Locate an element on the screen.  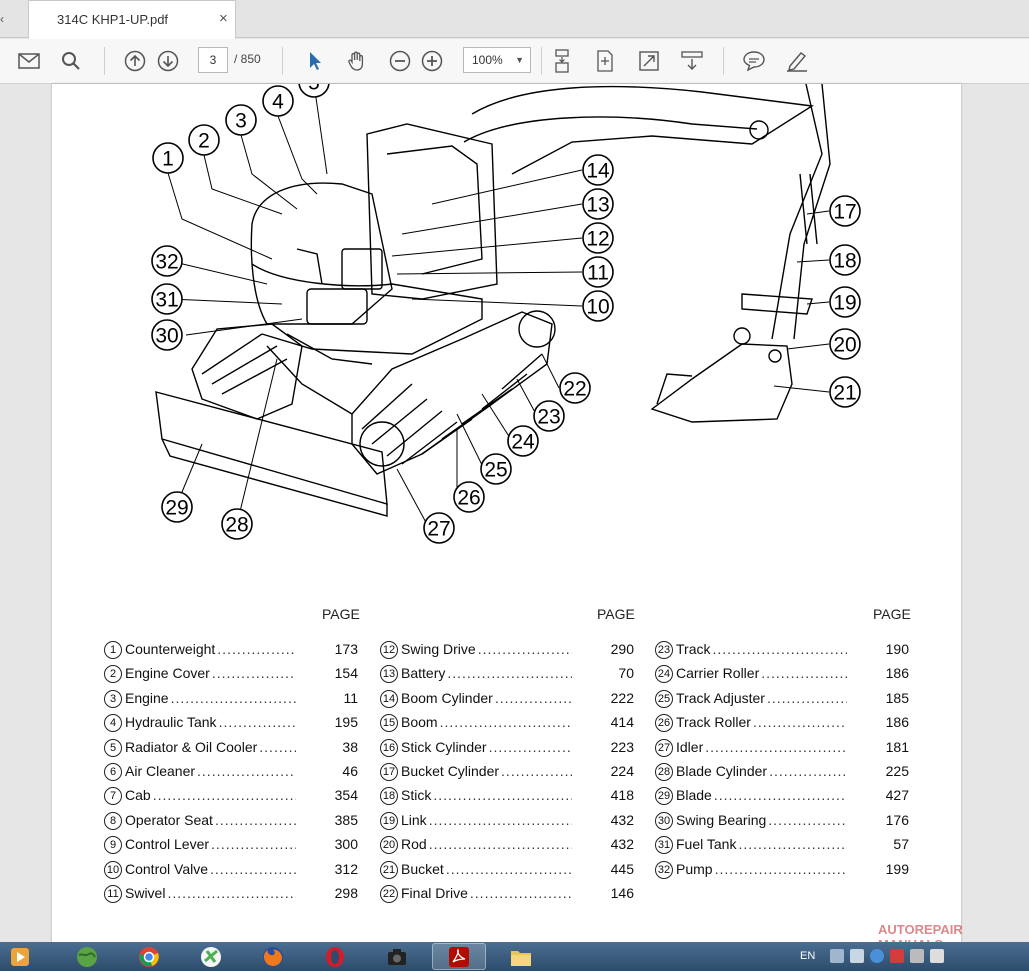
tray-monitor-icon is located at coordinates (917, 956).